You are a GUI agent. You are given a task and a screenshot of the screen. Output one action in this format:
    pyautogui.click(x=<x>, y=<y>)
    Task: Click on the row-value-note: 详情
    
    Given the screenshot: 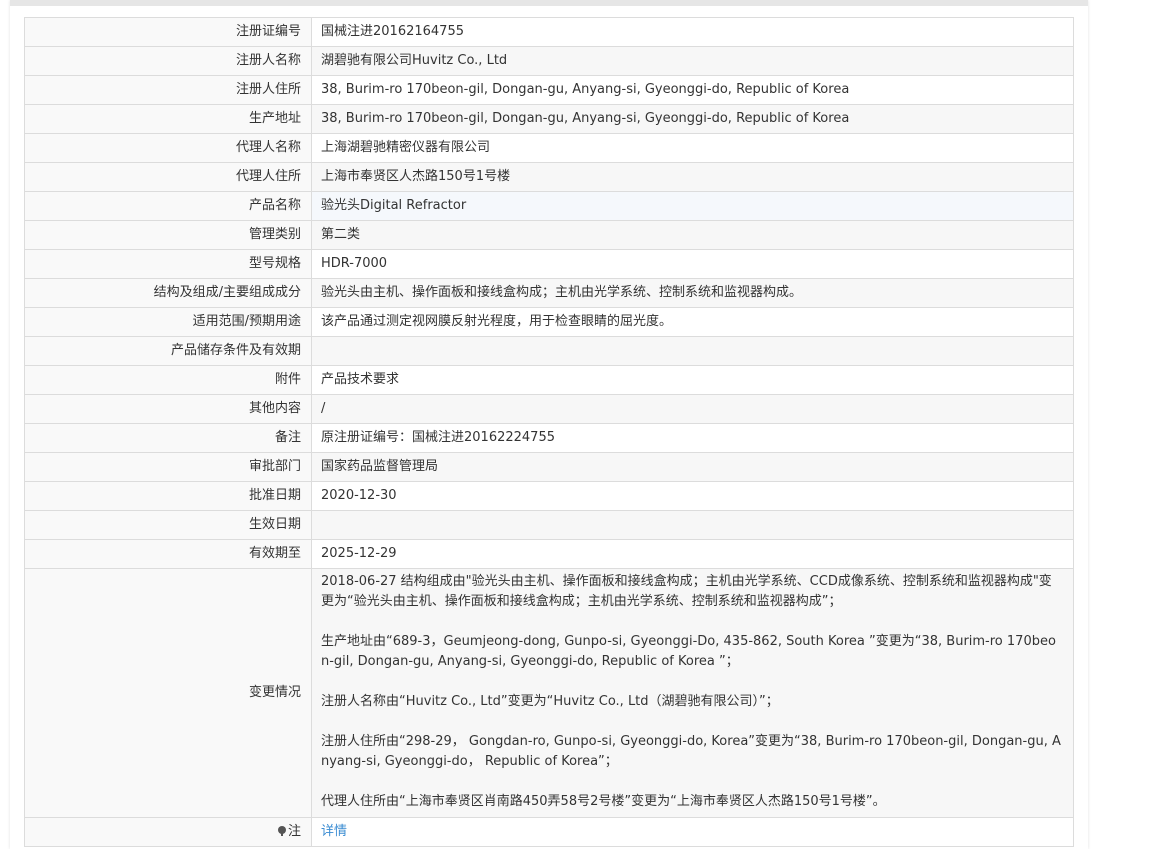 What is the action you would take?
    pyautogui.click(x=692, y=832)
    